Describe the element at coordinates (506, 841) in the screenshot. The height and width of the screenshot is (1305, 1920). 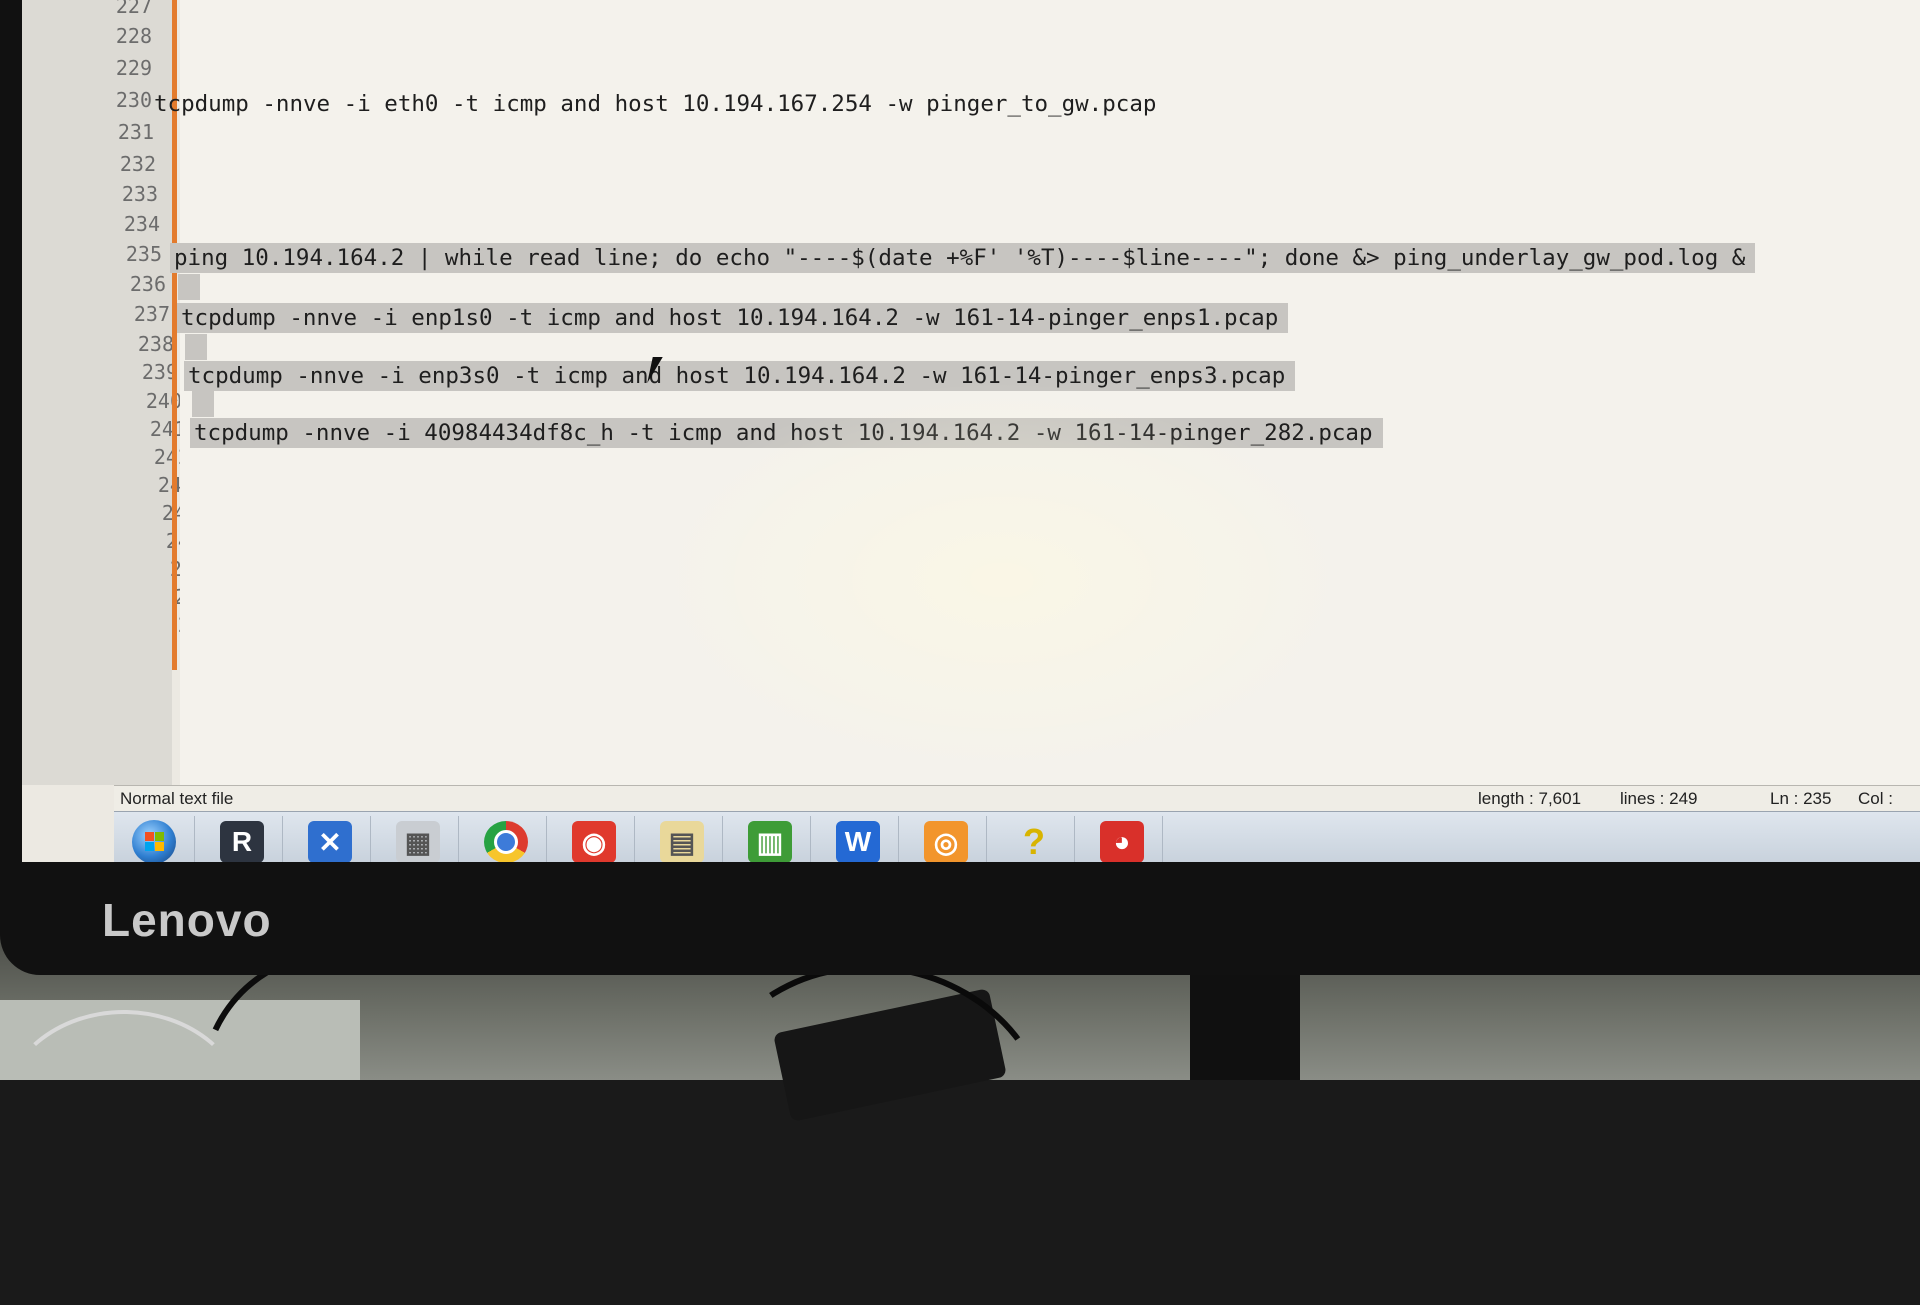
I see `chrome-icon` at that location.